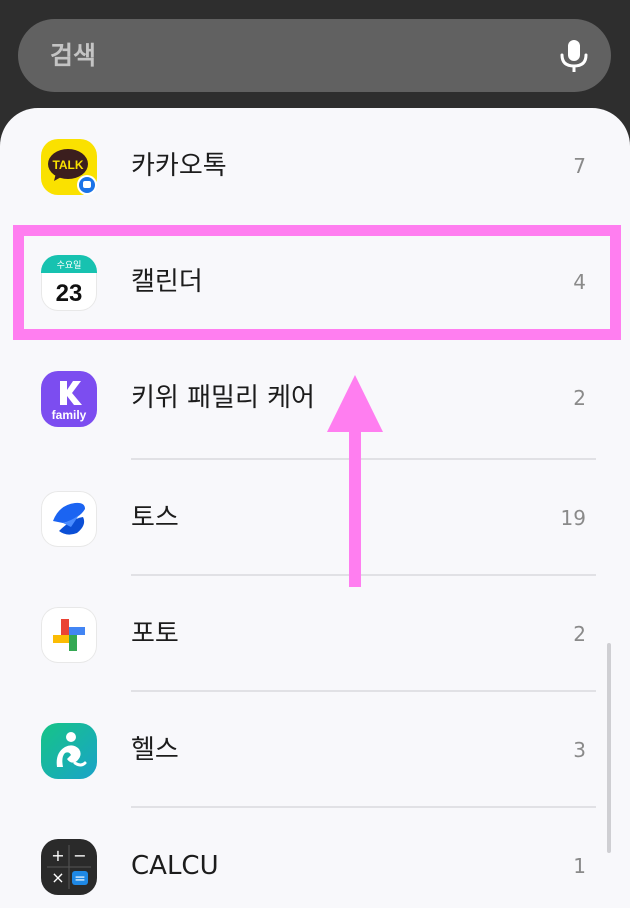 The width and height of the screenshot is (630, 908). What do you see at coordinates (573, 518) in the screenshot?
I see `app-count: 19` at bounding box center [573, 518].